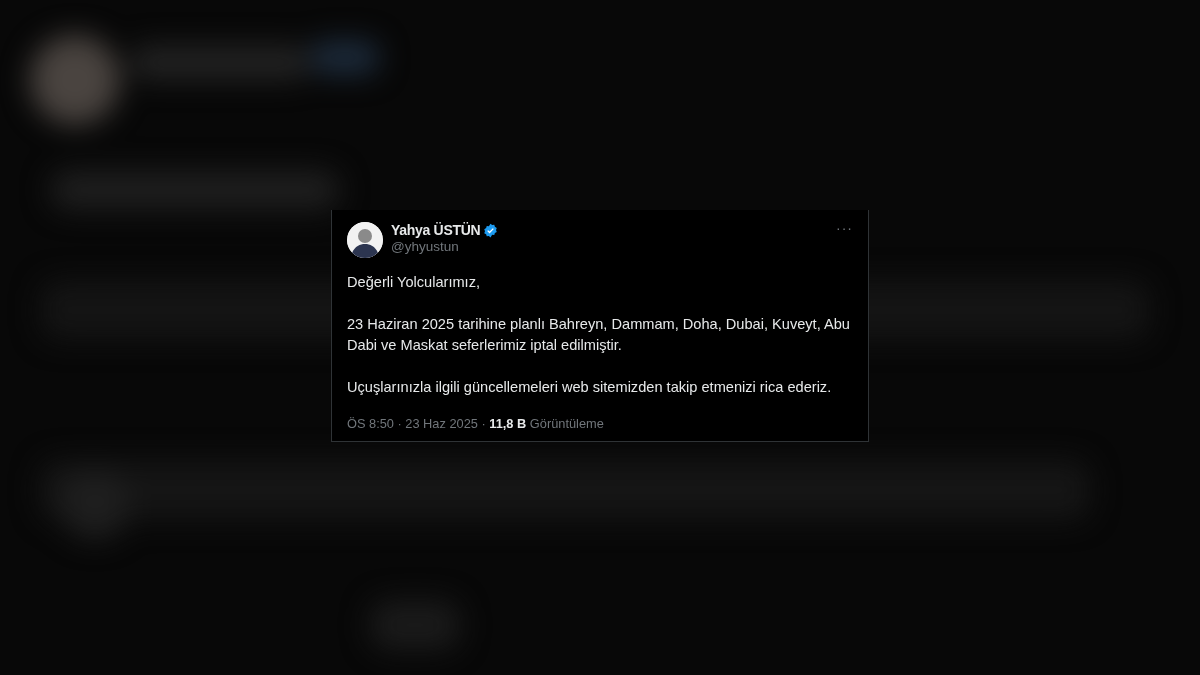 The width and height of the screenshot is (1200, 675). I want to click on tweet-metadata: ÖS 8:50 · 23 Haz 2025 · 11,8 B Görüntüleme, so click(476, 423).